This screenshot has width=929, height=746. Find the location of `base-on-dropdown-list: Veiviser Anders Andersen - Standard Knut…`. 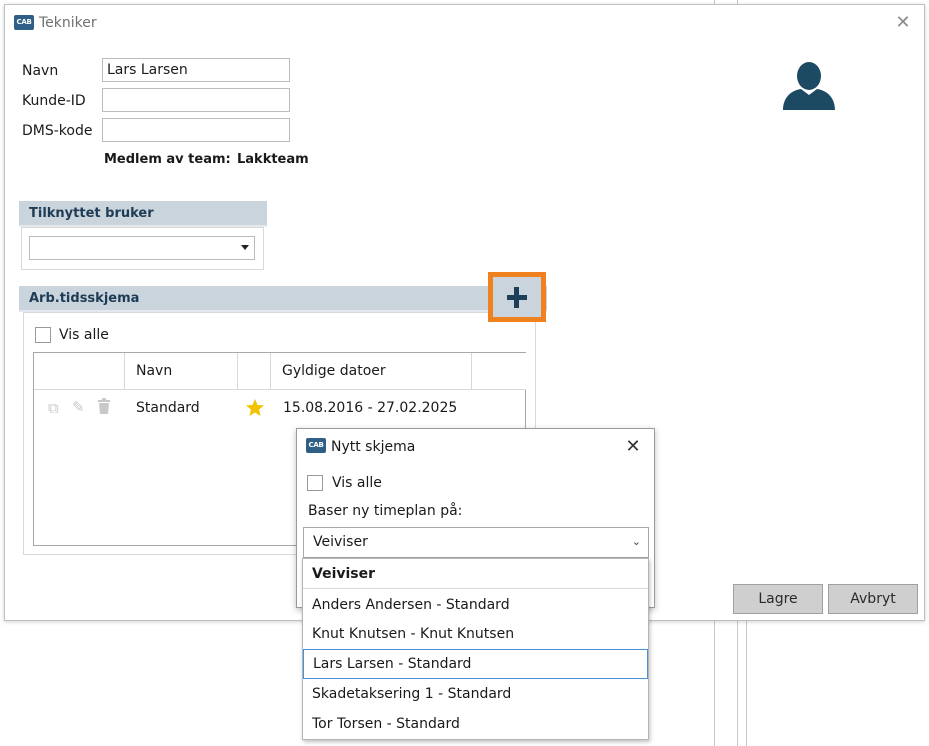

base-on-dropdown-list: Veiviser Anders Andersen - Standard Knut… is located at coordinates (475, 649).